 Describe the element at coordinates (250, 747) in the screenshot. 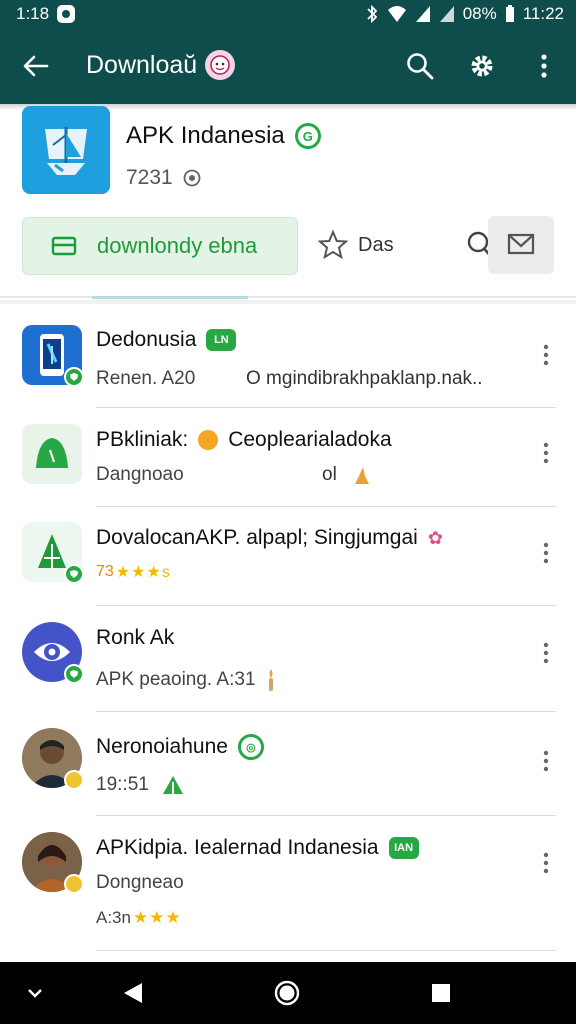

I see `globe-badge-icon: ◎` at that location.